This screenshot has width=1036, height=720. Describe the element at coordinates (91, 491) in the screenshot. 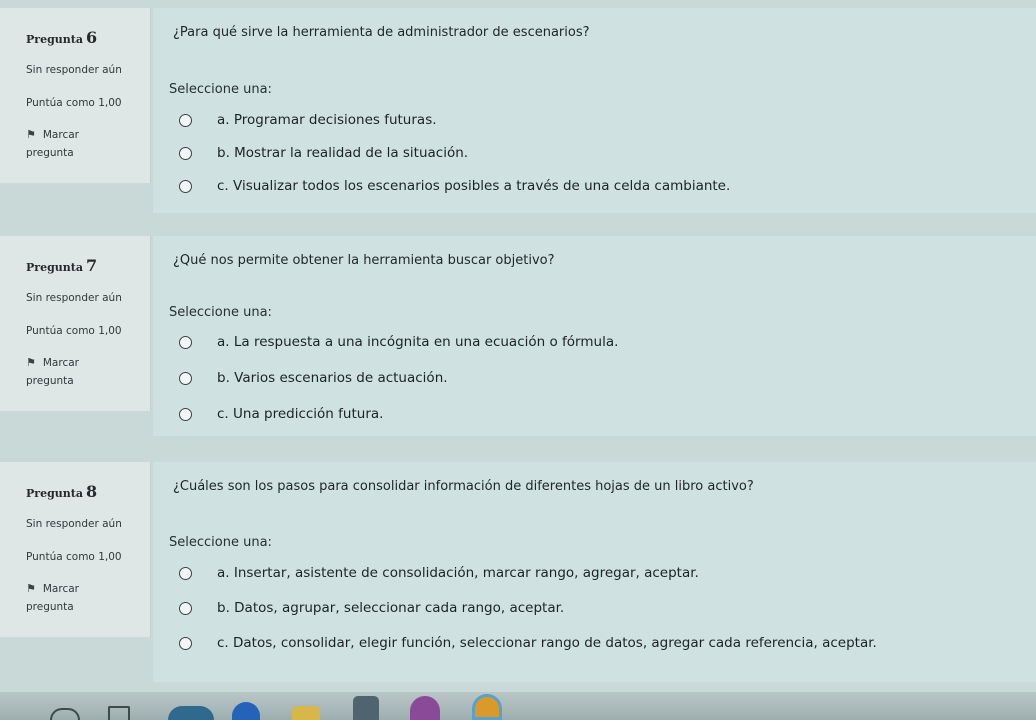

I see `question-number: 8` at that location.